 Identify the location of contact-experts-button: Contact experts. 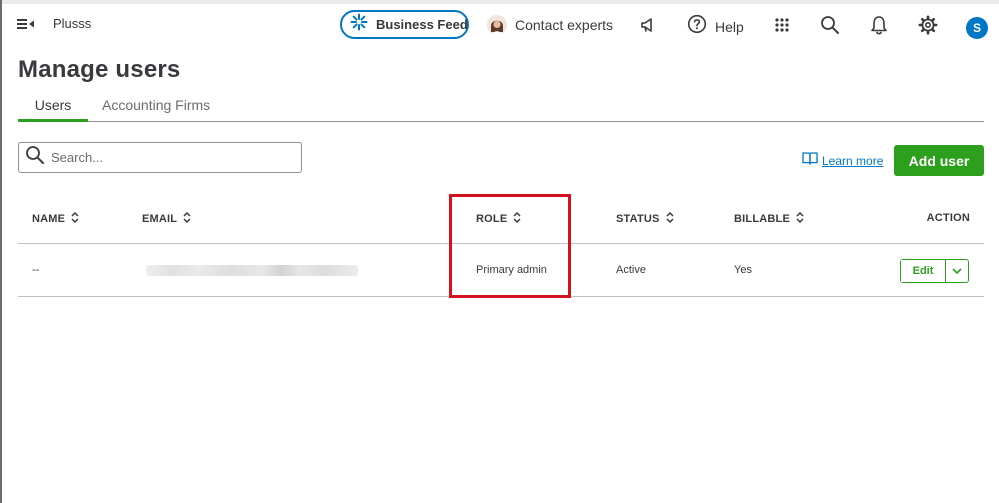
(550, 25).